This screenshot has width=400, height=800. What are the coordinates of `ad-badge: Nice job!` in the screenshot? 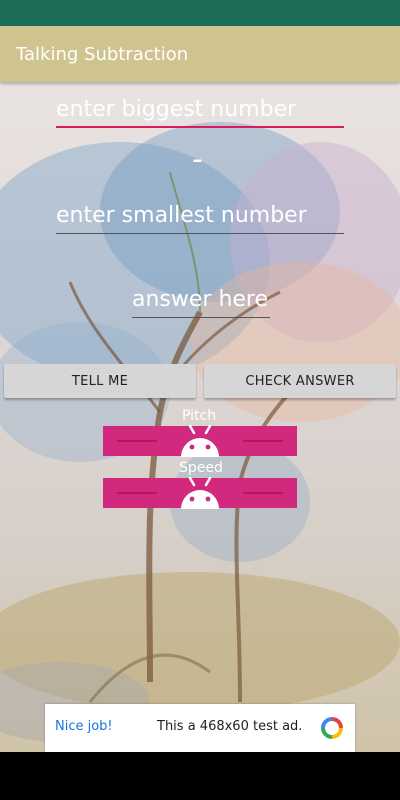 It's located at (84, 726).